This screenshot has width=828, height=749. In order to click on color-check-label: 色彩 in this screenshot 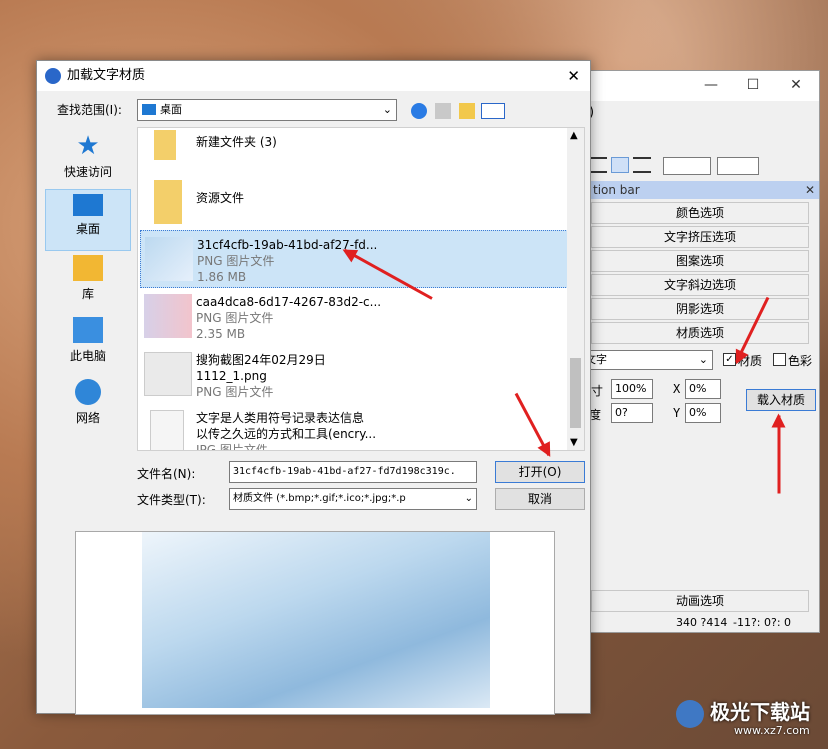, I will do `click(800, 361)`.